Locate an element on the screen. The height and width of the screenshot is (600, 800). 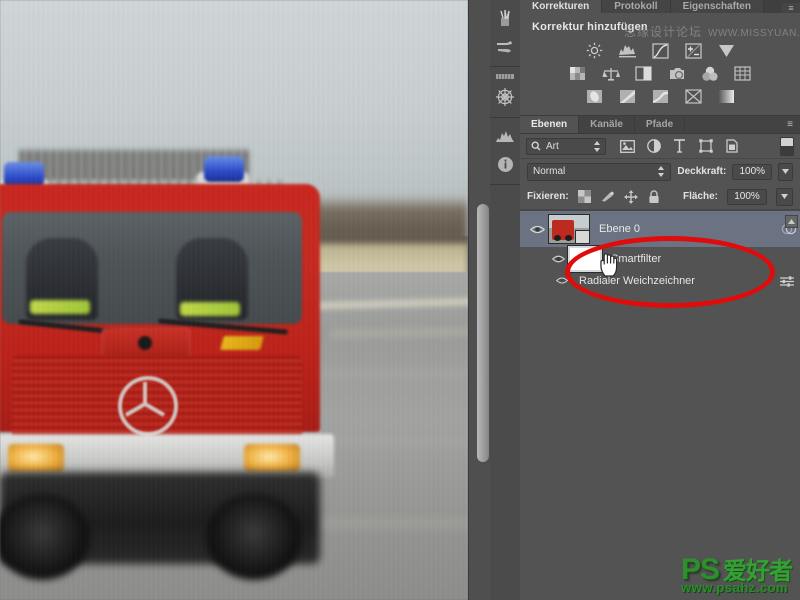
smart-filter-visibility-toggle is located at coordinates (558, 259).